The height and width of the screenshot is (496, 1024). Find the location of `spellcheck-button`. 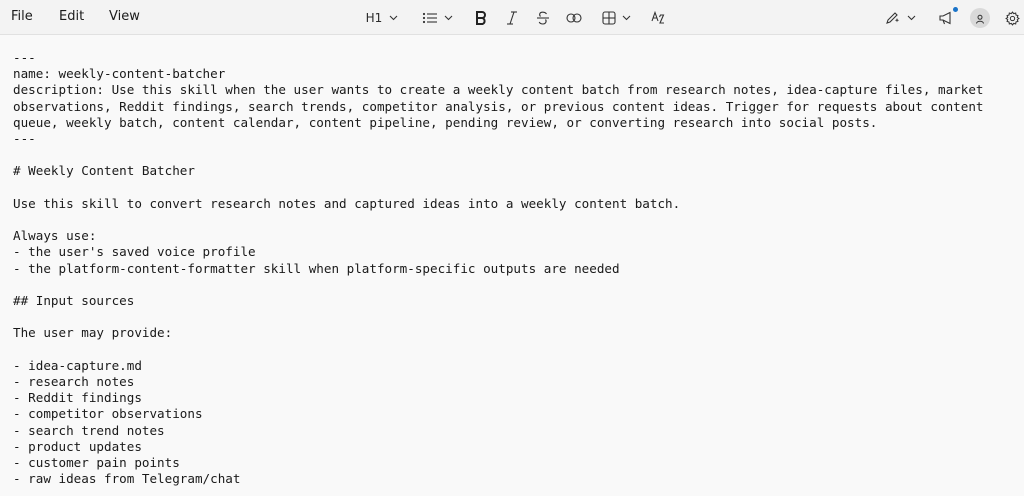

spellcheck-button is located at coordinates (659, 18).